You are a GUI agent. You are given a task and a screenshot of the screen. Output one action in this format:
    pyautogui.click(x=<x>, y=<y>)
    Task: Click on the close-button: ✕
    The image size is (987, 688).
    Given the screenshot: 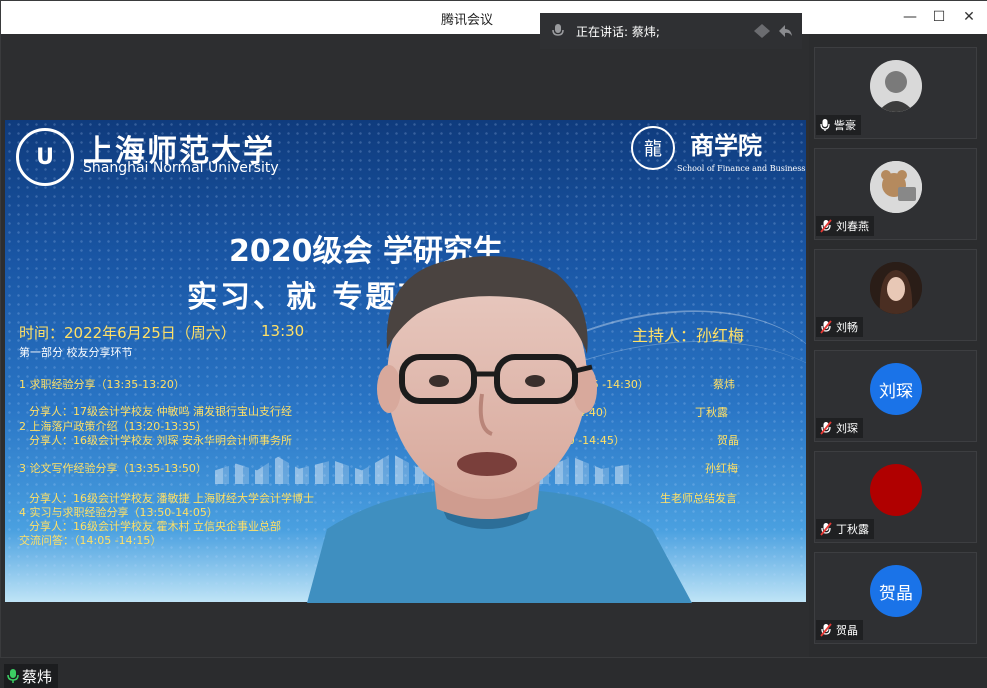 What is the action you would take?
    pyautogui.click(x=969, y=17)
    